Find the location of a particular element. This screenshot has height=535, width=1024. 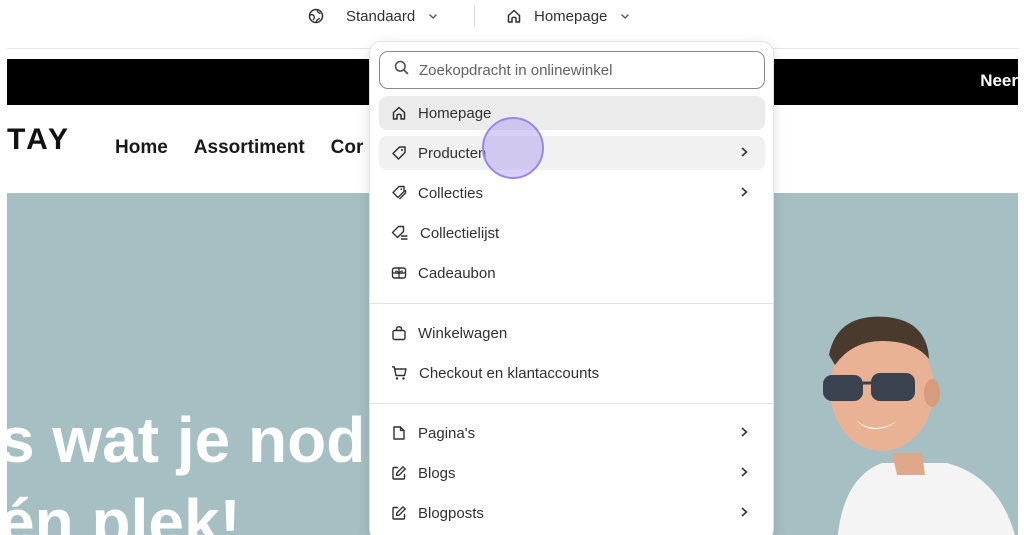

menu-item-producten: Producten is located at coordinates (572, 153).